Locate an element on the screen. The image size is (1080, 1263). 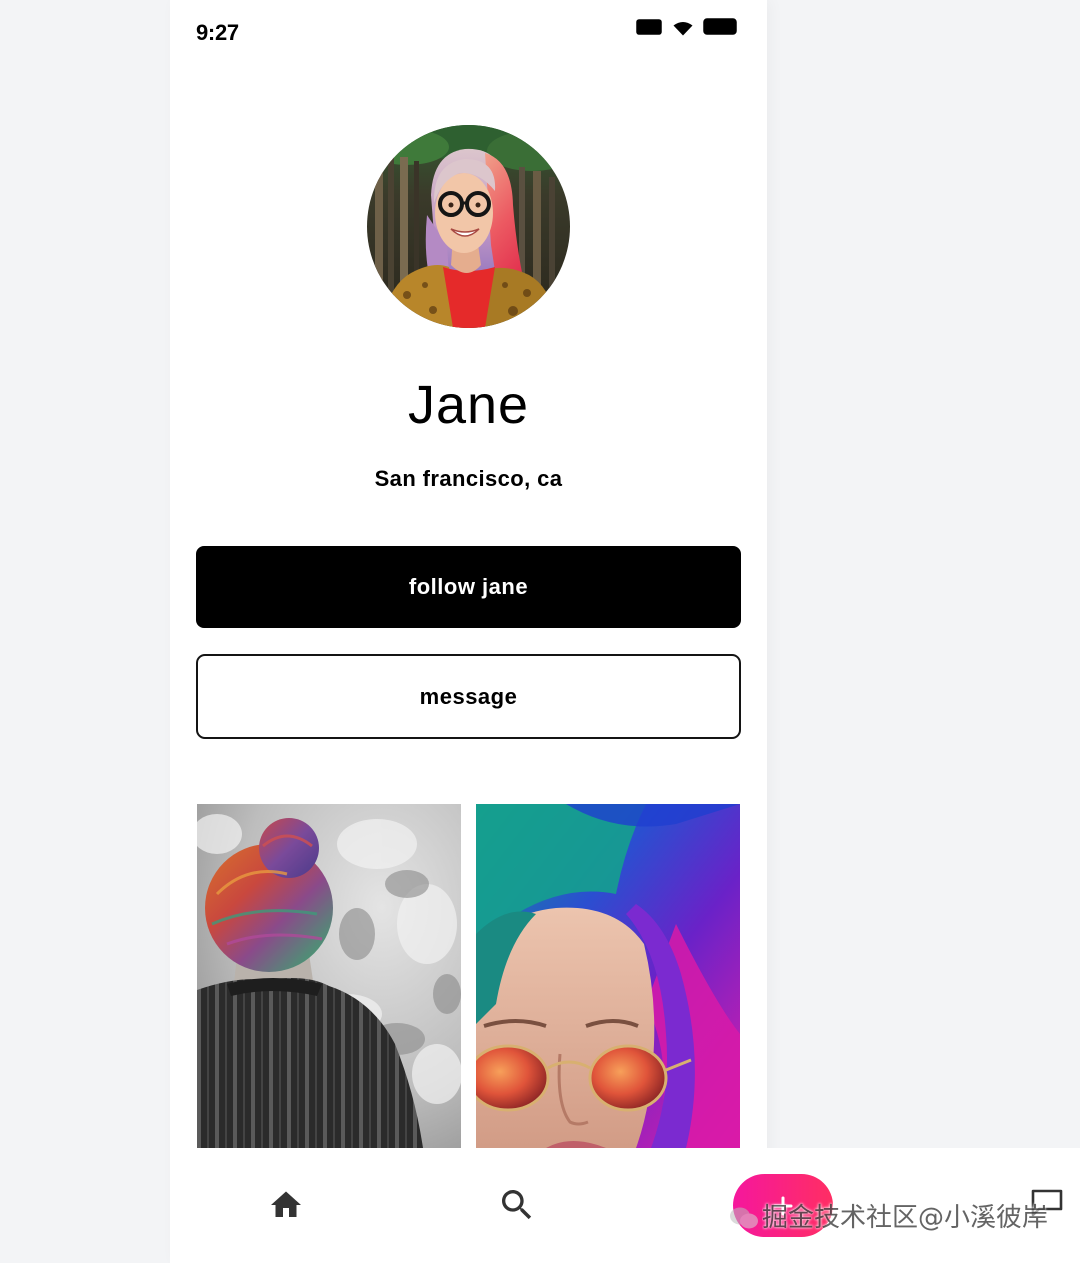
wifi-icon is located at coordinates (683, 28).